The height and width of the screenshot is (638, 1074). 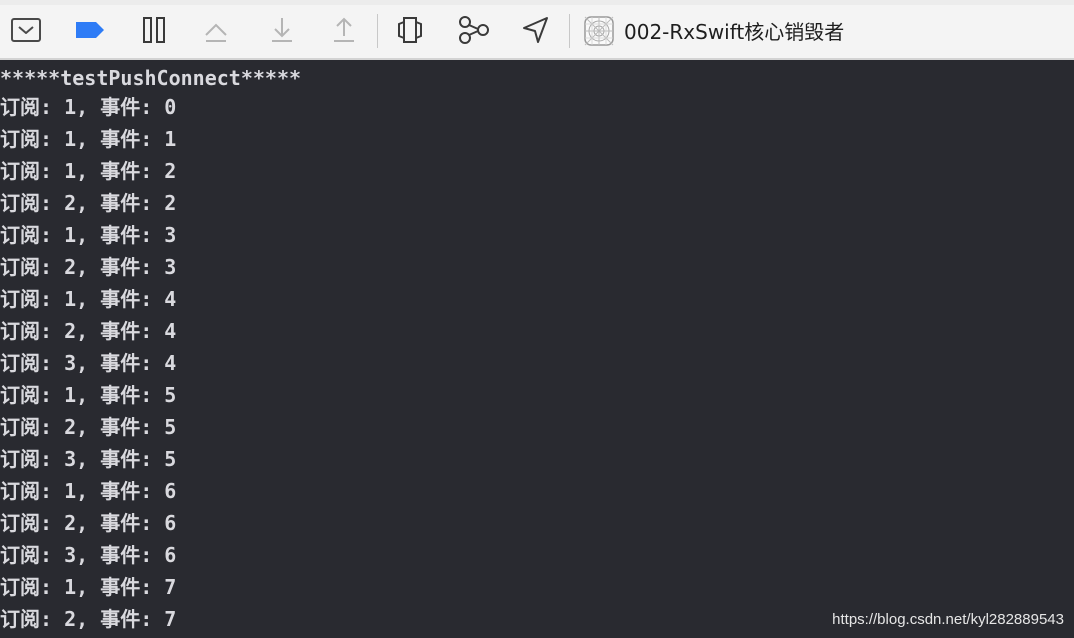 I want to click on console-line: 订阅: 2, 事件: 6, so click(x=88, y=523).